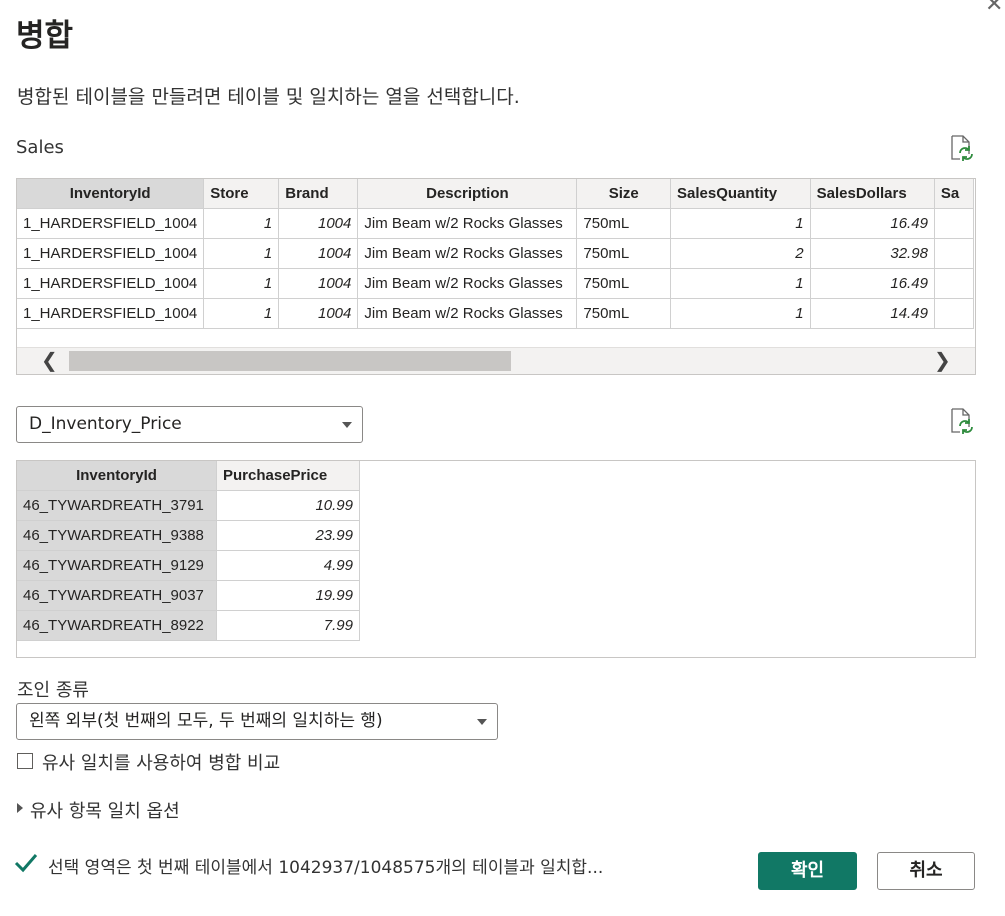 This screenshot has height=916, width=1005. I want to click on fuzzy-options-toggle: 유사 항목 일치 옵션, so click(105, 810).